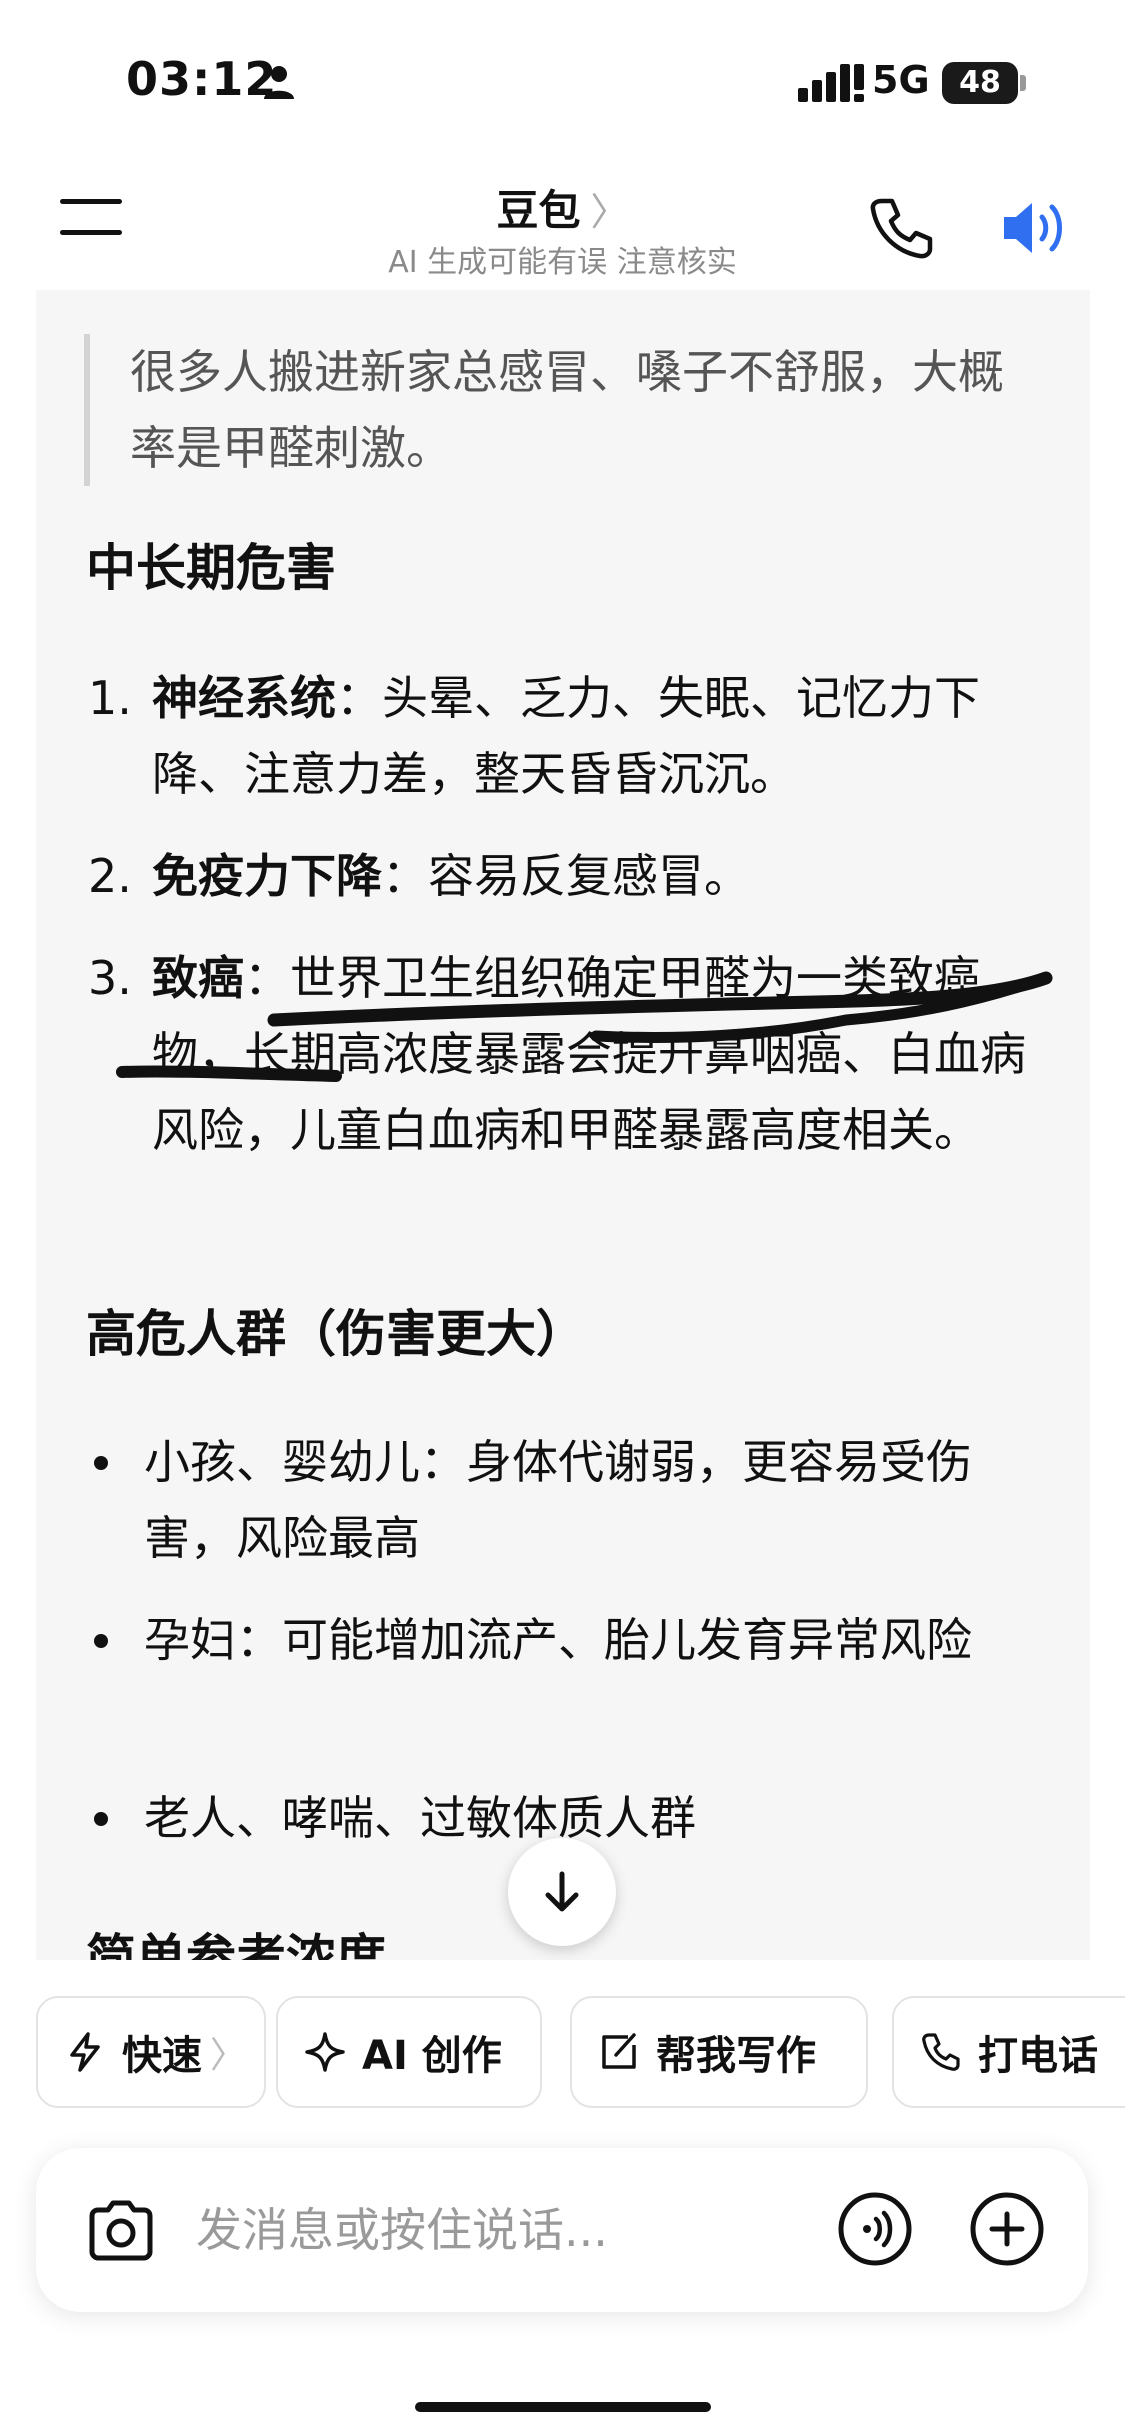 This screenshot has height=2436, width=1125. Describe the element at coordinates (198, 978) in the screenshot. I see `list-item-term: 致癌` at that location.